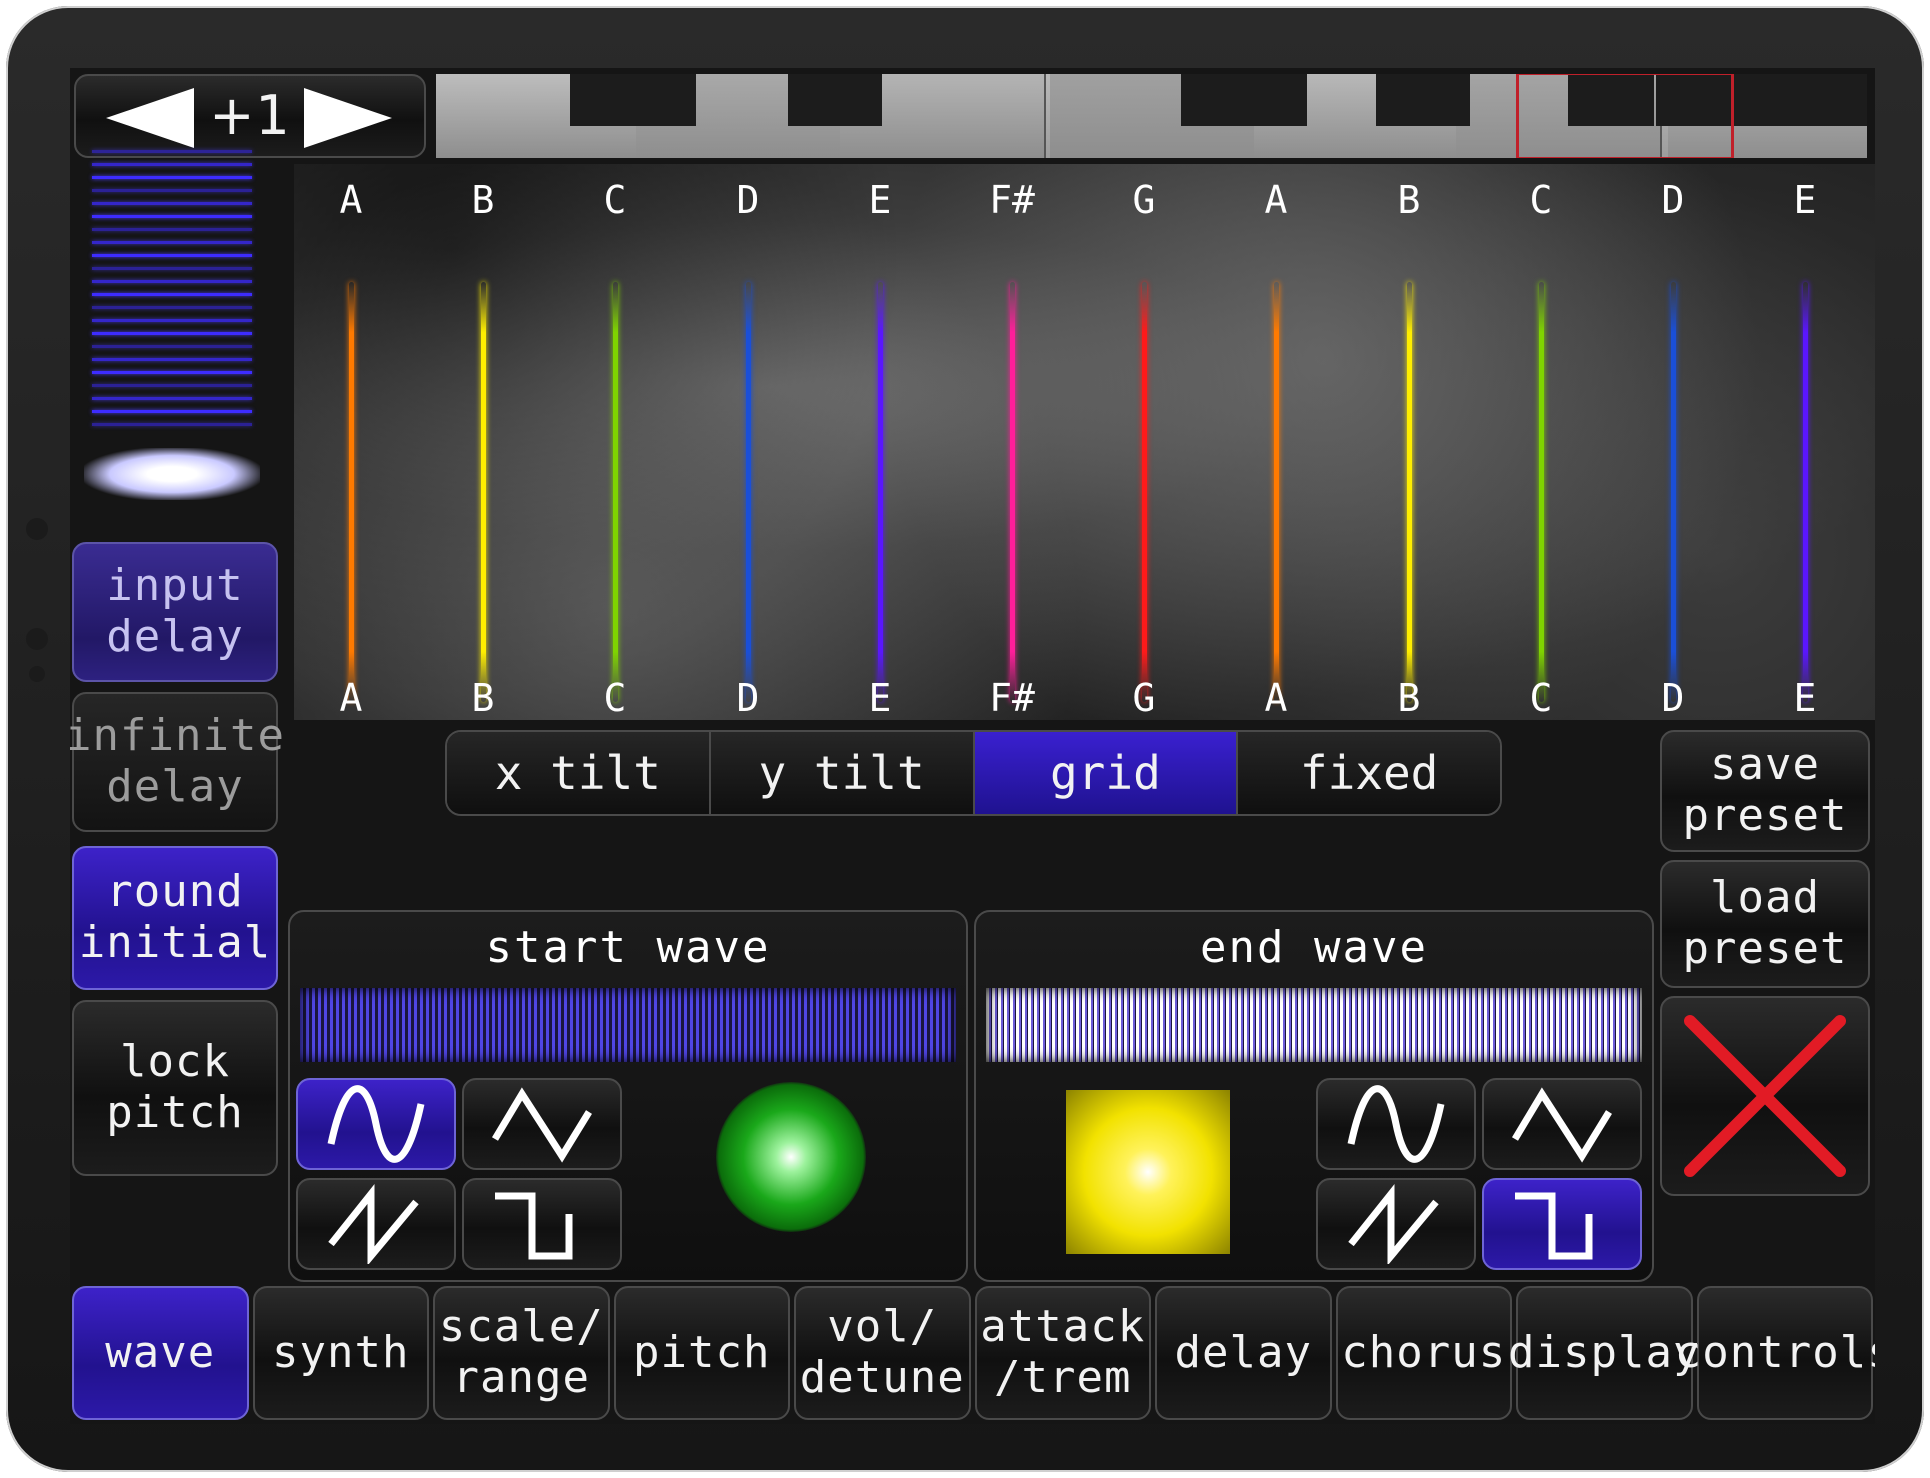 Image resolution: width=1930 pixels, height=1478 pixels. I want to click on end-square-button, so click(1562, 1224).